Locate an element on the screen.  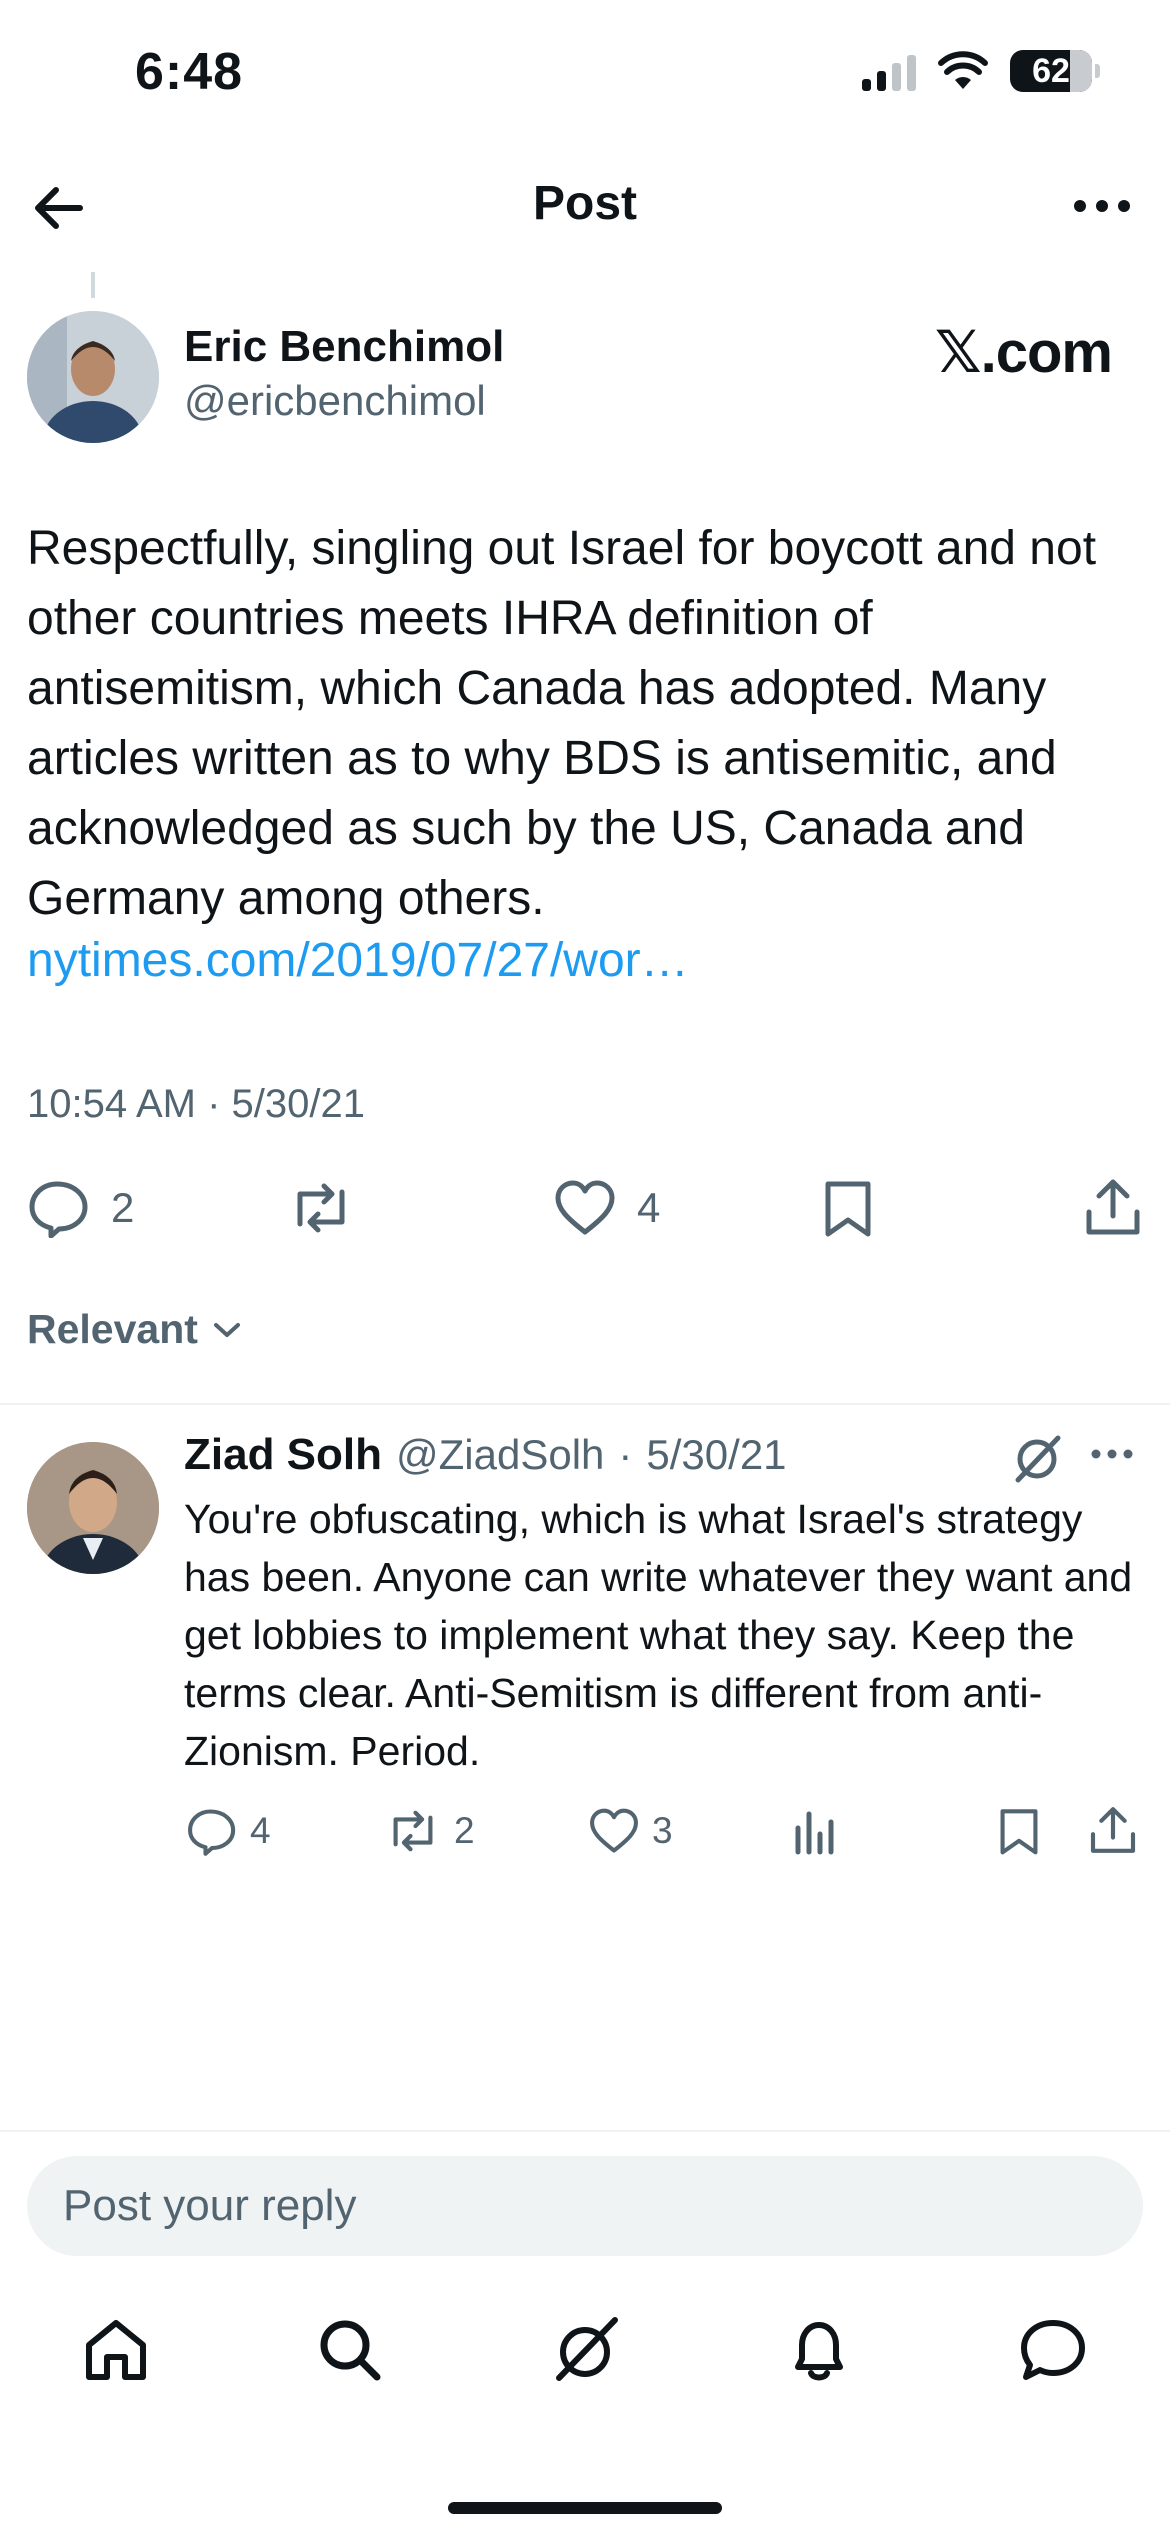
reply-views-button is located at coordinates (814, 1831).